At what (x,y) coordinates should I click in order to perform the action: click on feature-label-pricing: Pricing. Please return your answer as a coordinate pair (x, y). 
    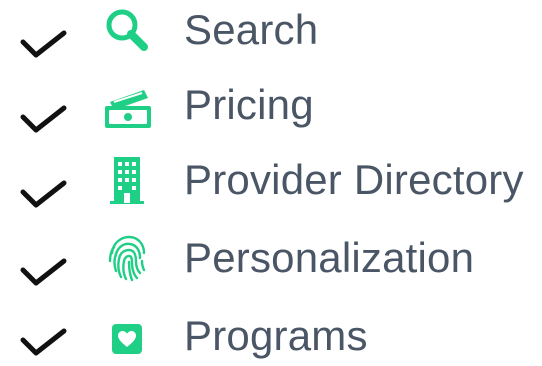
    Looking at the image, I should click on (249, 104).